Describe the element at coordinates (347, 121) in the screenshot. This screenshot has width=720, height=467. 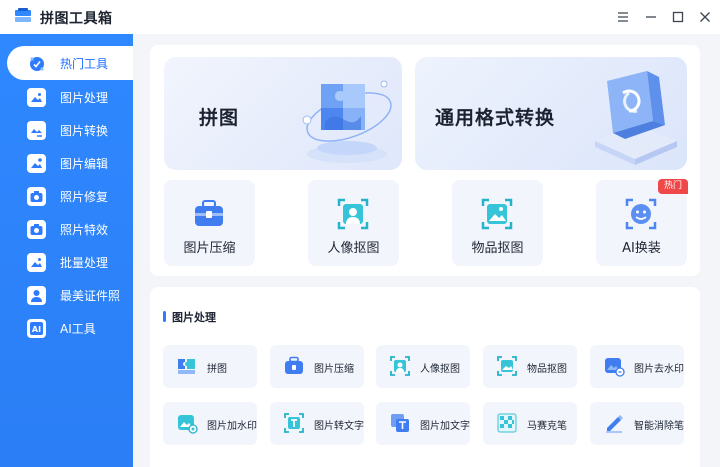
I see `puzzle-illustration` at that location.